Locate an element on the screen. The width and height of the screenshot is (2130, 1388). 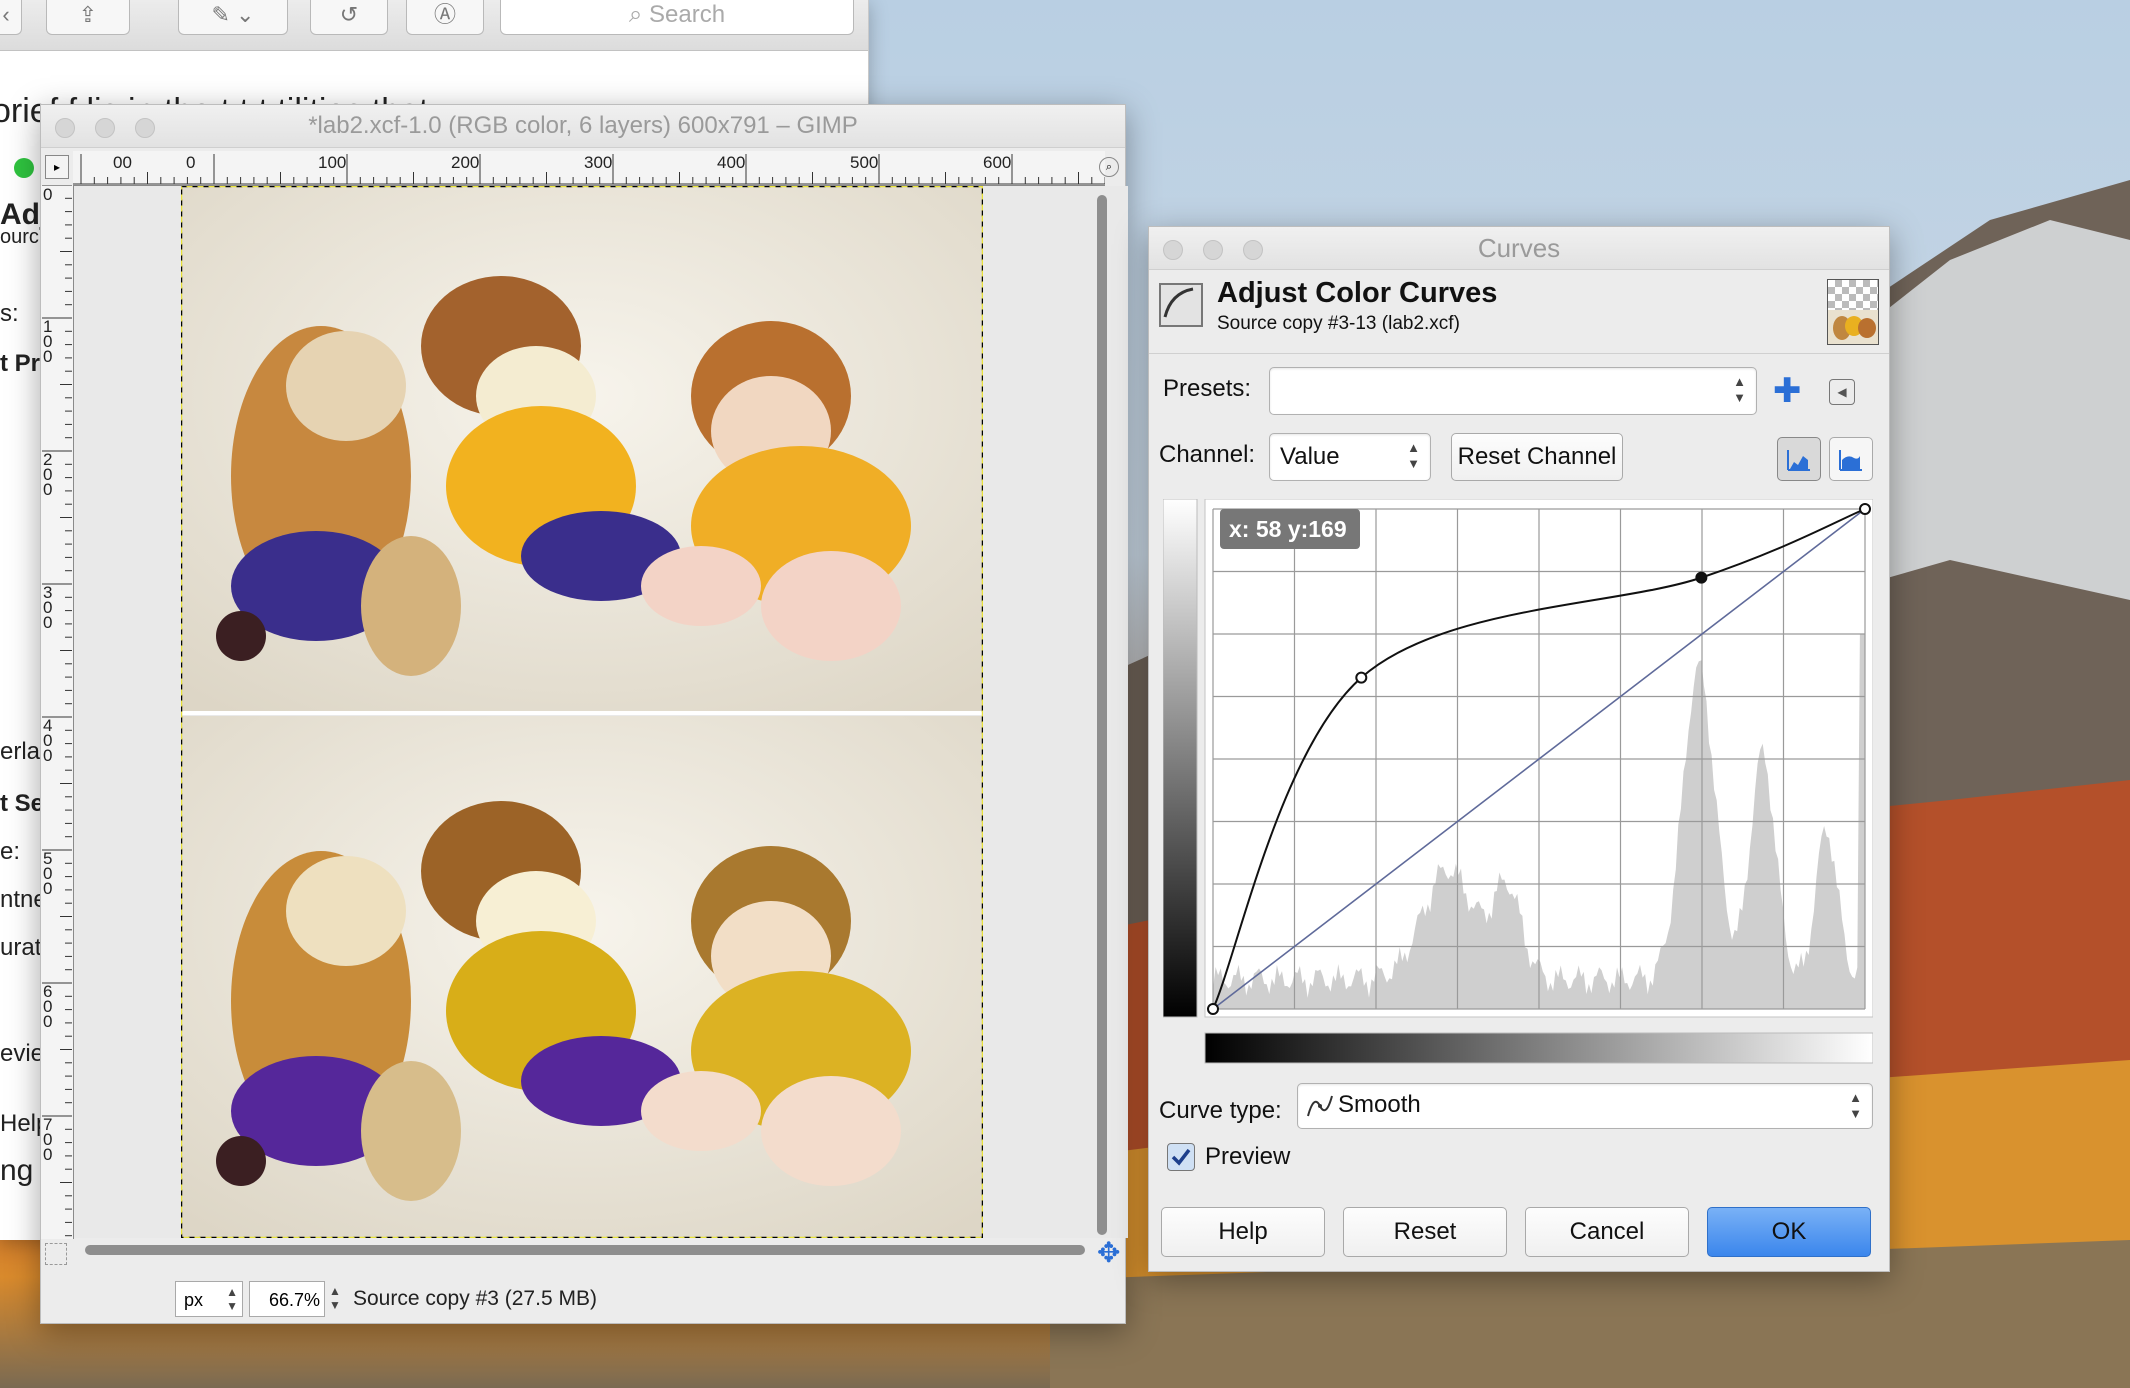
ruler-label: 4 0 0 is located at coordinates (48, 740).